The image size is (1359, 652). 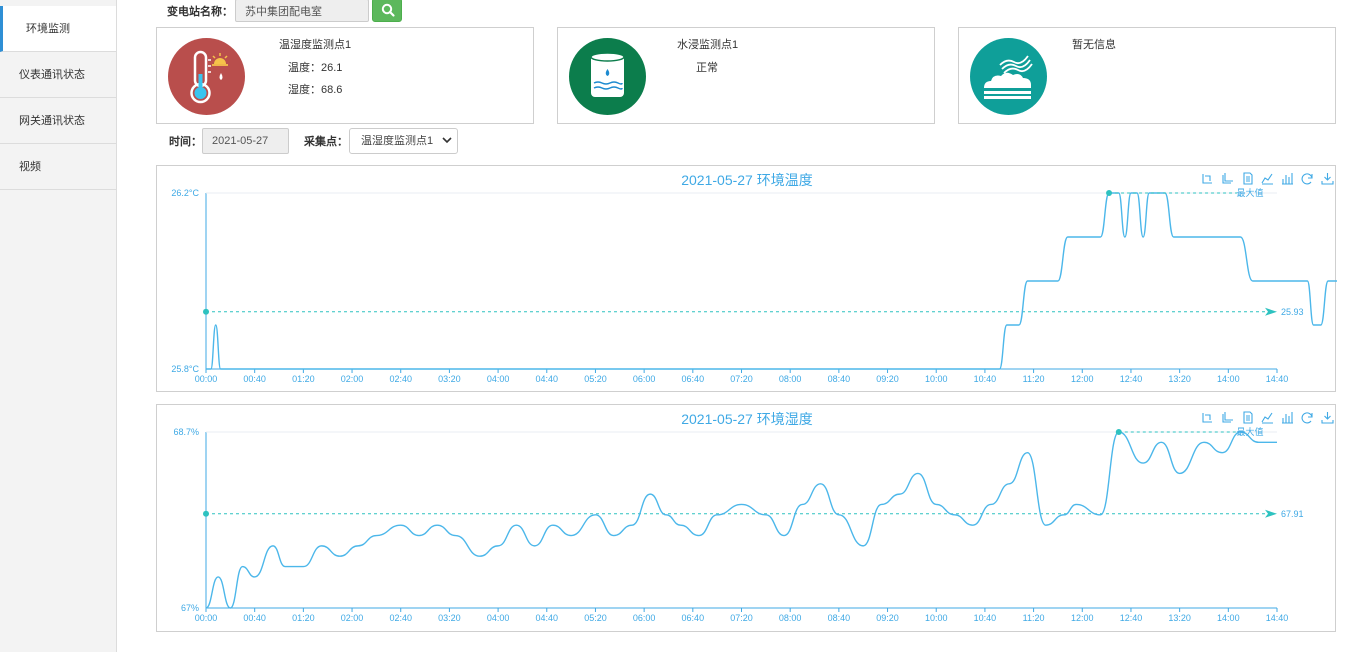 What do you see at coordinates (315, 90) in the screenshot?
I see `humidity-reading: 湿度：68.6` at bounding box center [315, 90].